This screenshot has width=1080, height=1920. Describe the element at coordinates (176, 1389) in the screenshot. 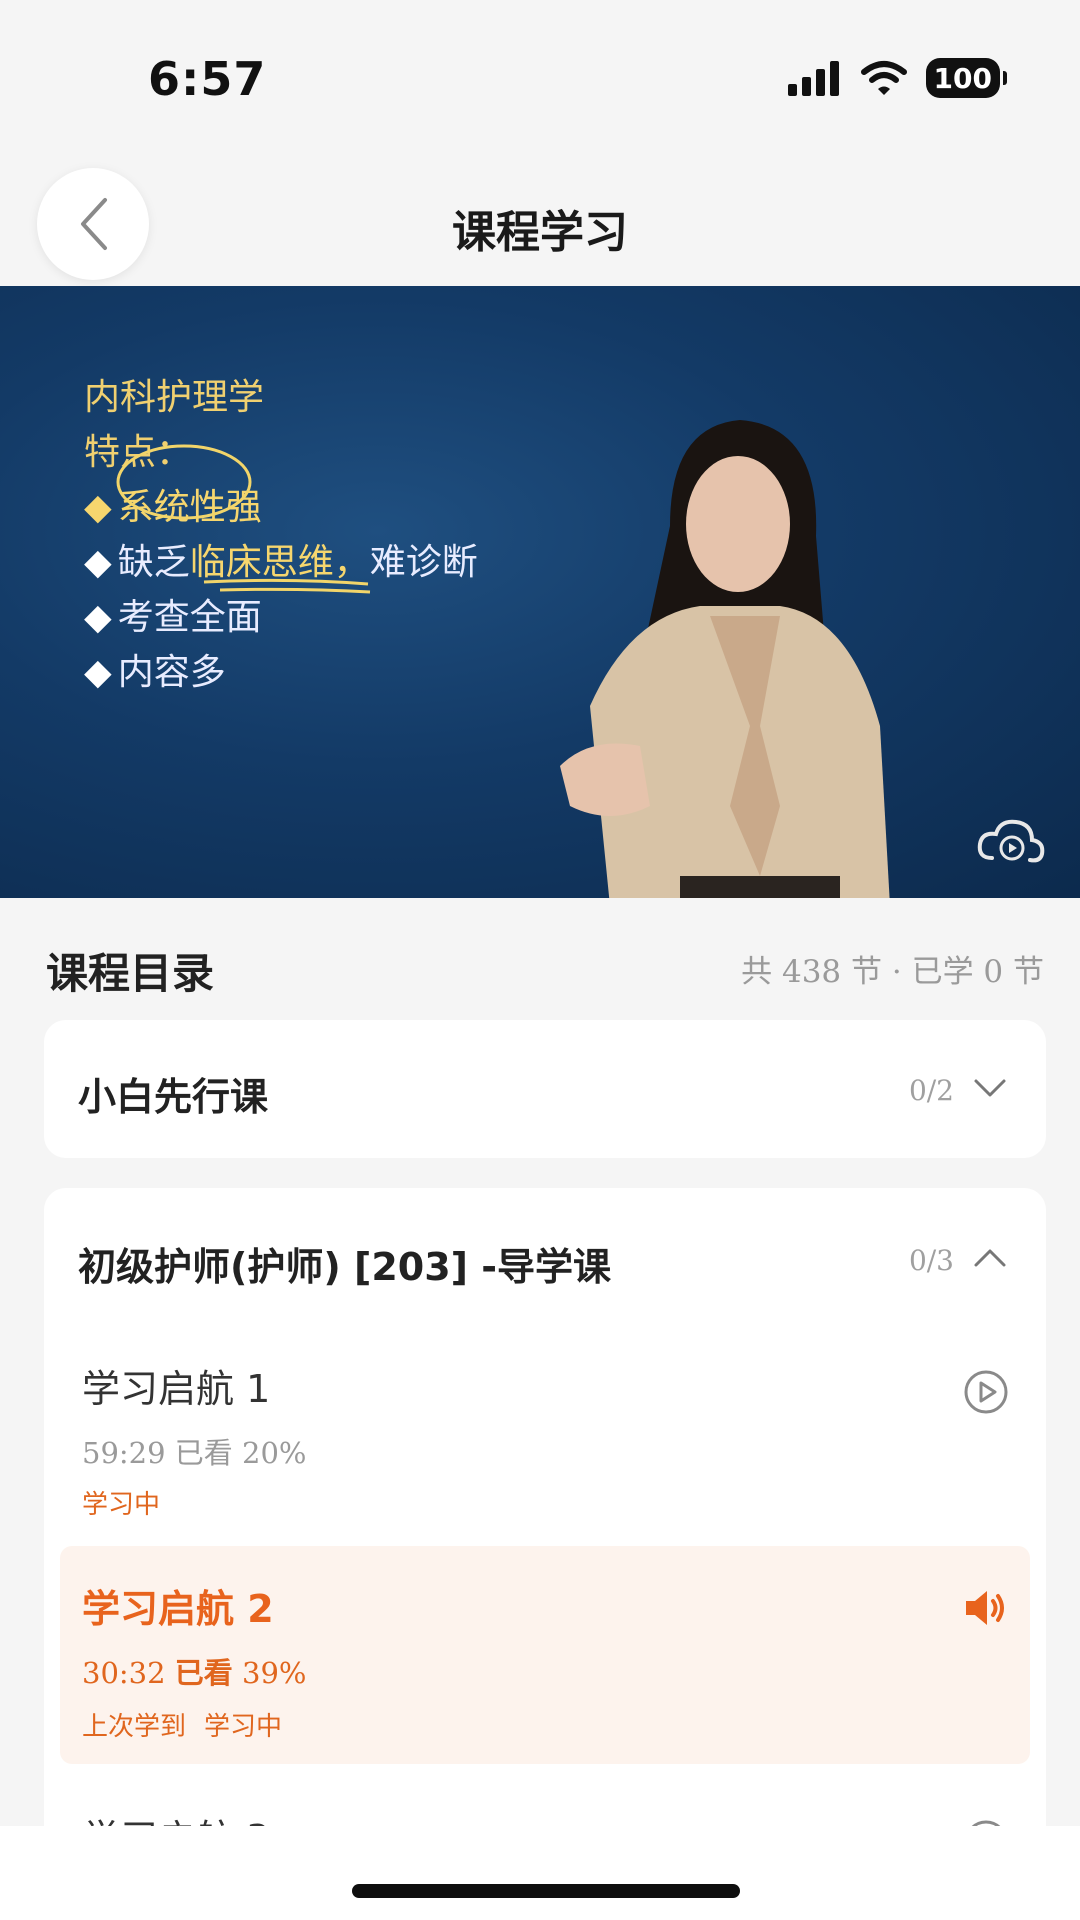

I see `lesson-name: 学习启航 1` at that location.